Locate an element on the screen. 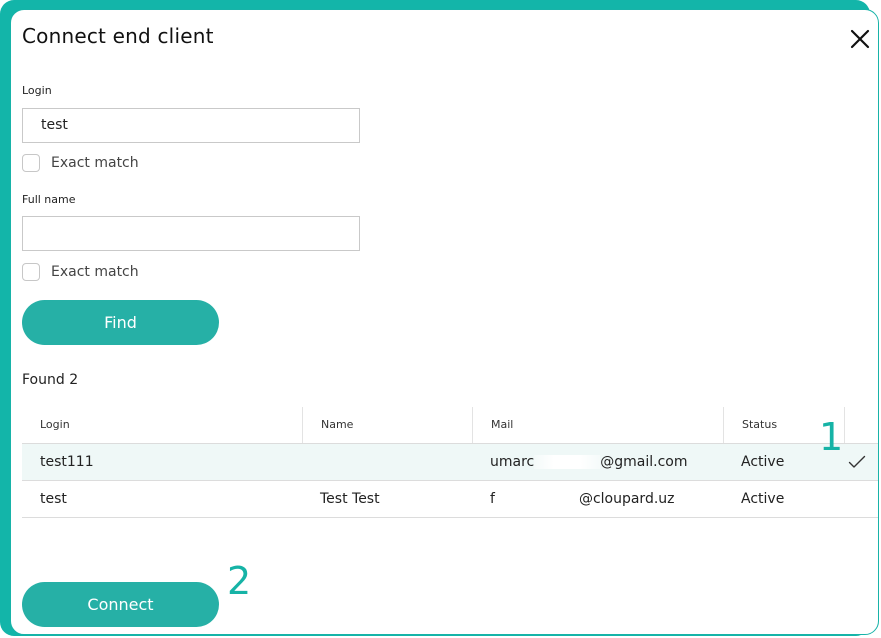 The height and width of the screenshot is (638, 881). login-exact-match: Exact match is located at coordinates (80, 163).